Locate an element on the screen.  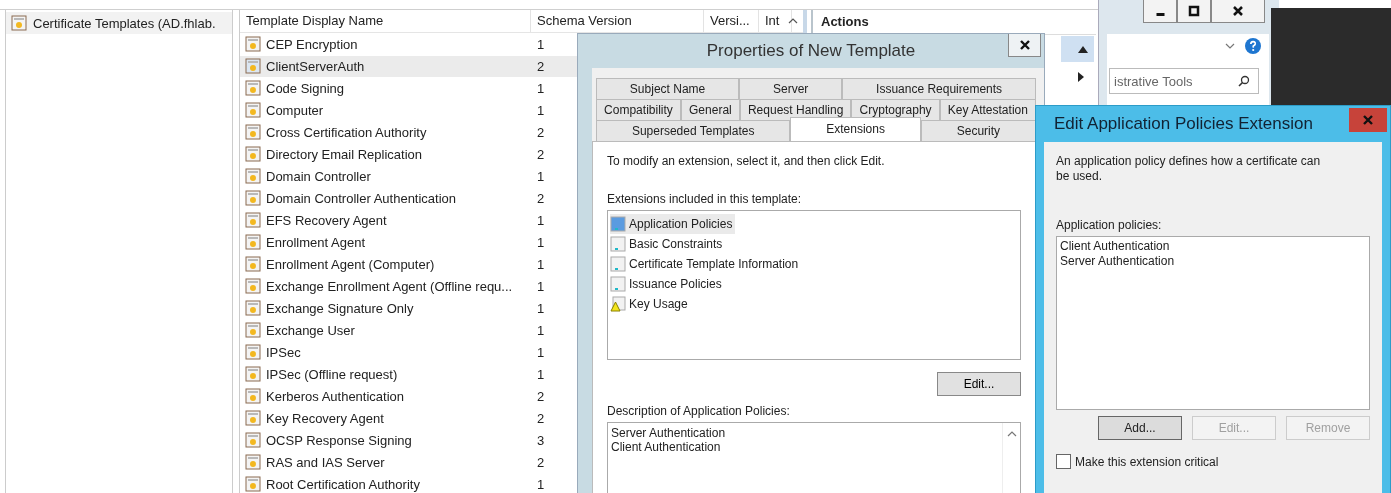
tab: Extensions is located at coordinates (855, 129).